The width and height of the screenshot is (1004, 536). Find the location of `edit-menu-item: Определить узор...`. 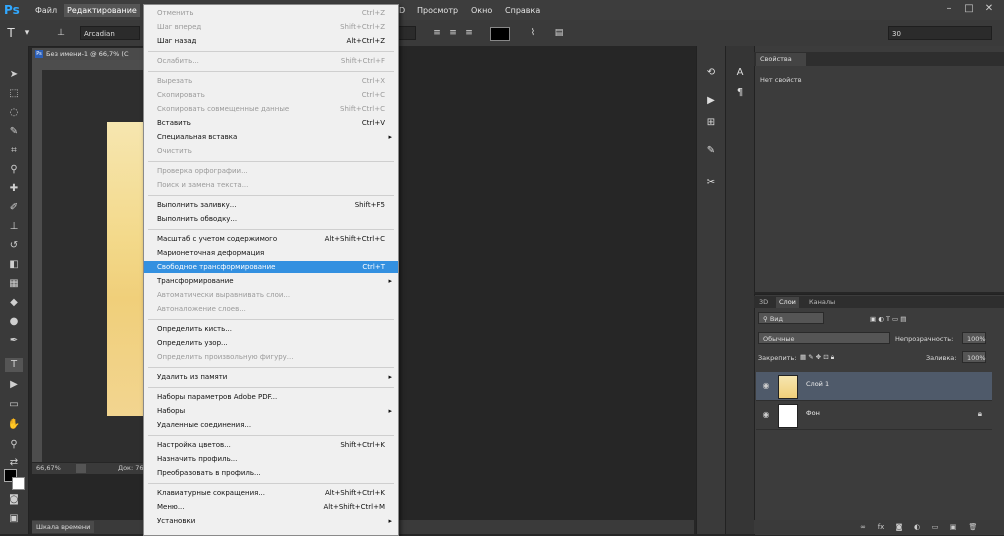

edit-menu-item: Определить узор... is located at coordinates (271, 343).